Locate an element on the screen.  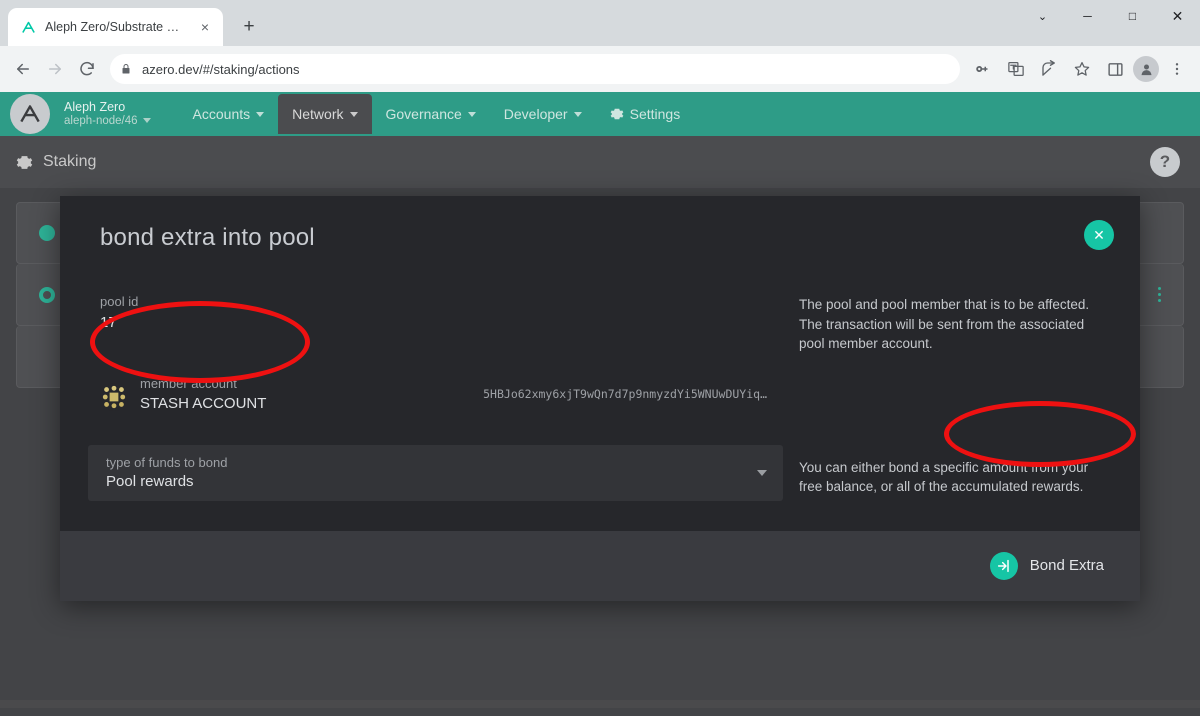
chain-selector: Aleph Zero aleph-node/46 is located at coordinates (107, 113).